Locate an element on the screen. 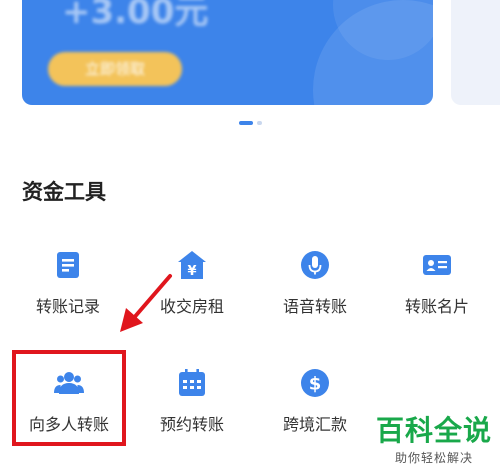 This screenshot has width=500, height=472. document-list-icon is located at coordinates (68, 265).